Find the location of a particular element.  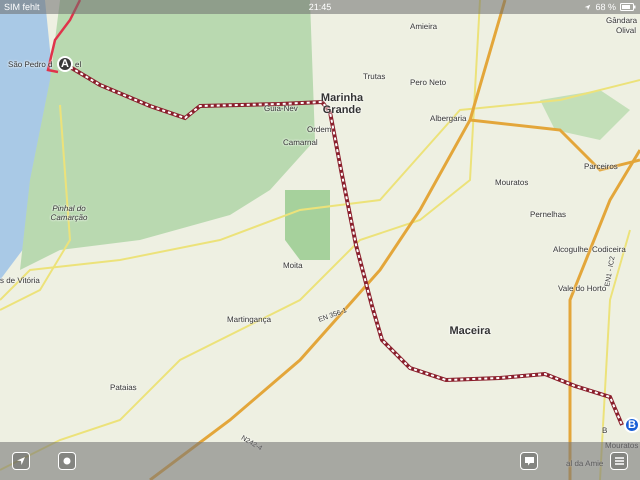

place-label: Moita is located at coordinates (293, 265).